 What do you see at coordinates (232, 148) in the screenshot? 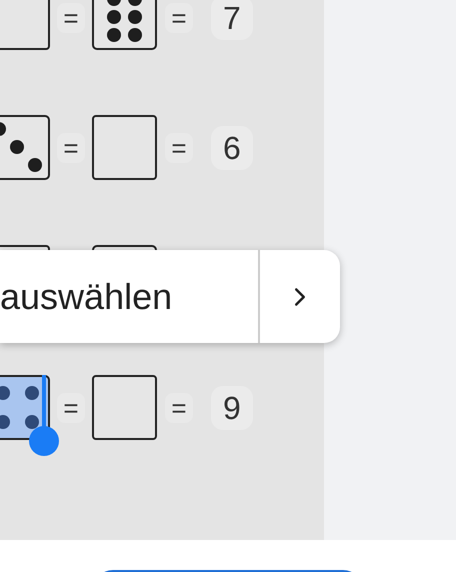
I see `result-number: 6` at bounding box center [232, 148].